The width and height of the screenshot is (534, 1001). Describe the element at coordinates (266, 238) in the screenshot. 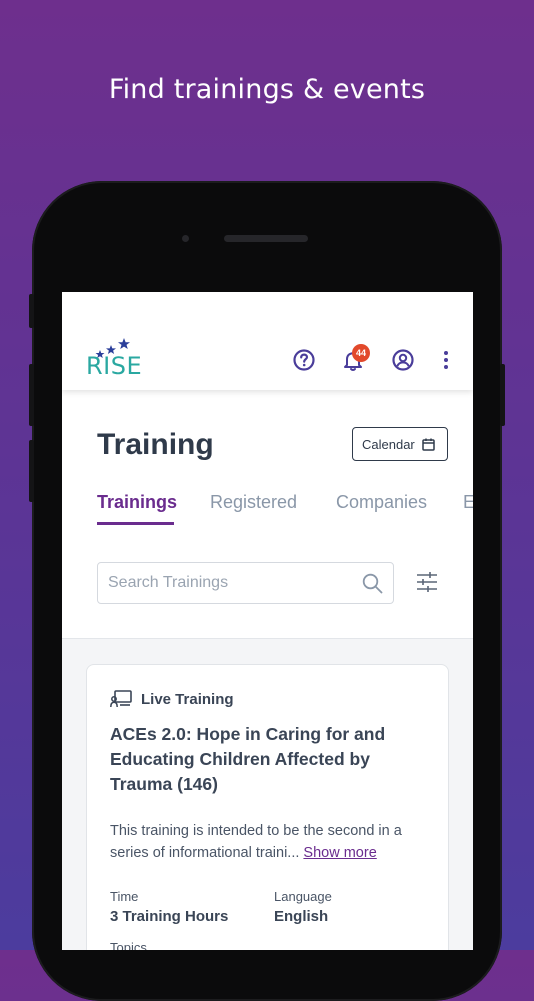

I see `phone-speaker` at that location.